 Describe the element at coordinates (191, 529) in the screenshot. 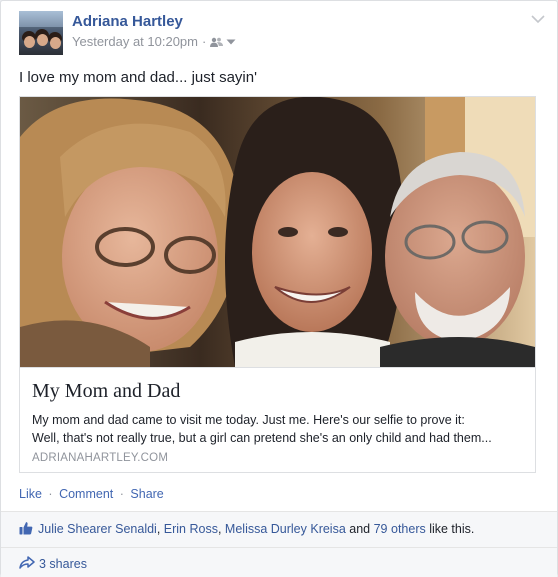

I see `liker-name: Erin Ross` at that location.